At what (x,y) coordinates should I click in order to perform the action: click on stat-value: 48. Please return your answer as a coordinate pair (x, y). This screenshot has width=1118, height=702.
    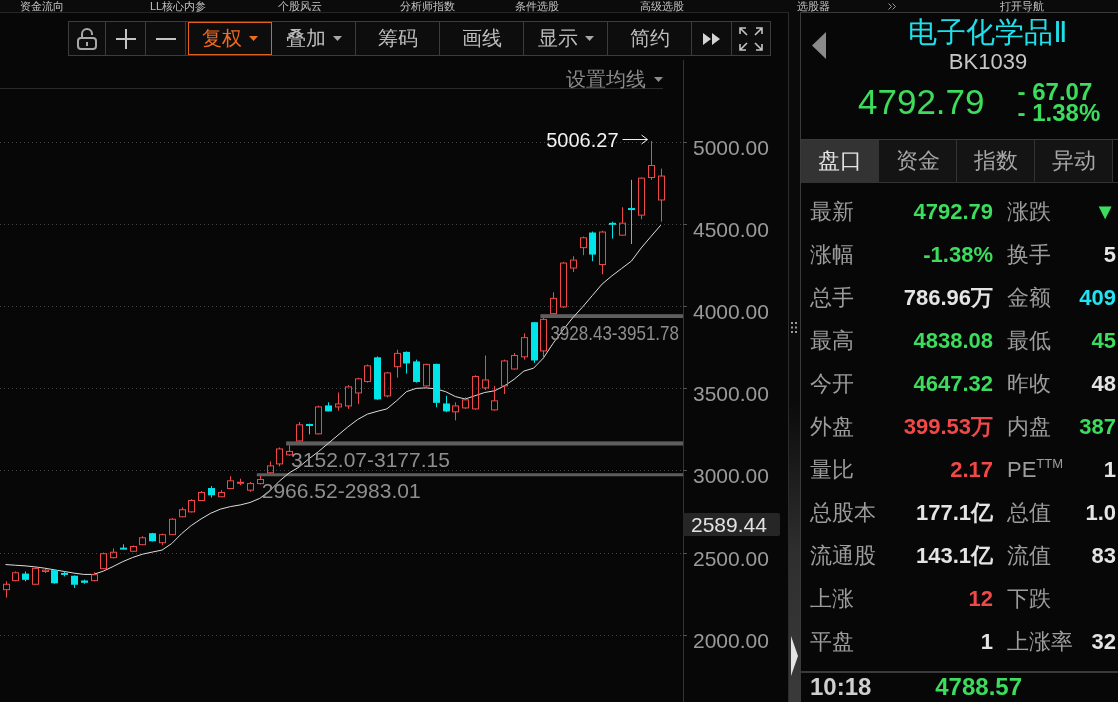
    Looking at the image, I should click on (1103, 383).